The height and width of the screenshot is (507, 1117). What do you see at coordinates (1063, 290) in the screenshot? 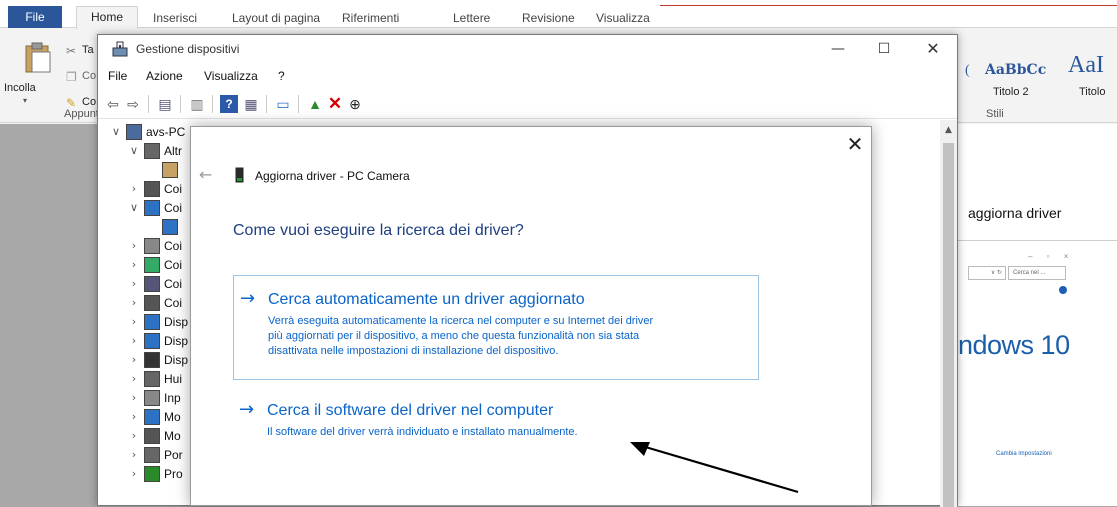
I see `screenshot-help-icon` at bounding box center [1063, 290].